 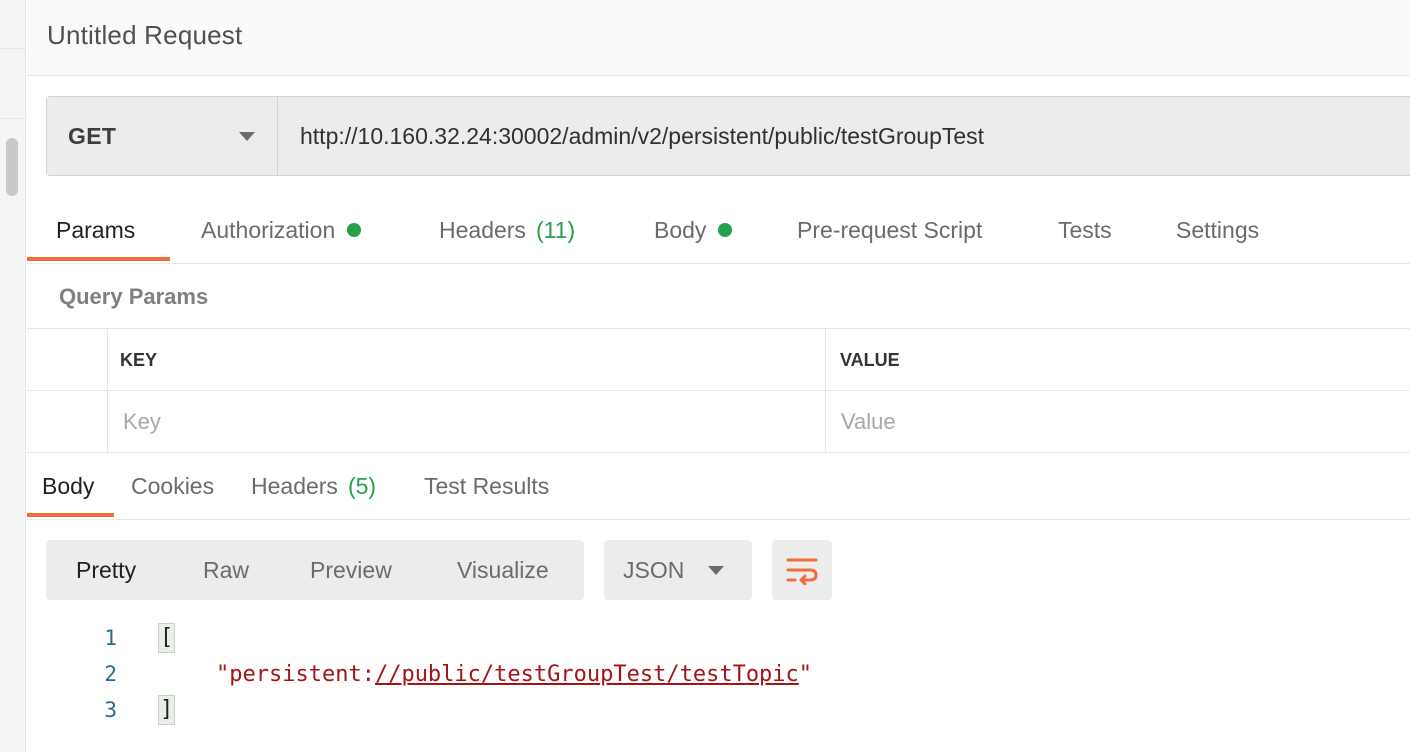 I want to click on tab-cookies: Cookies, so click(x=172, y=486).